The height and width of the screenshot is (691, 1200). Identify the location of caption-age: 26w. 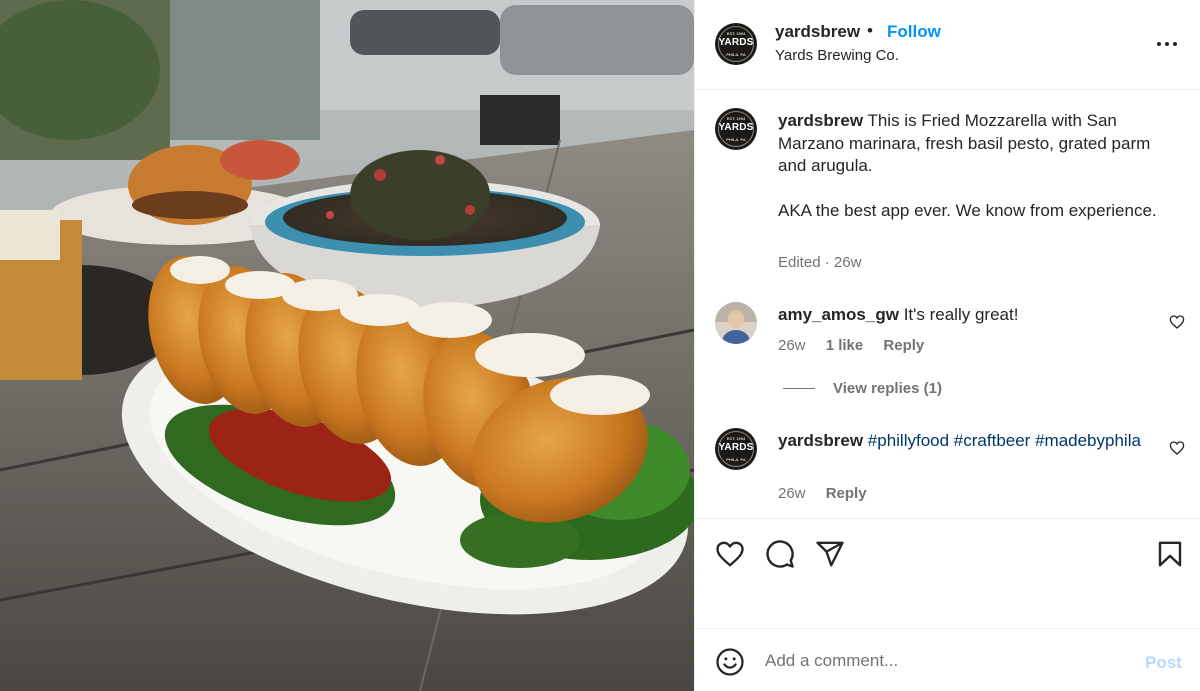
(848, 262).